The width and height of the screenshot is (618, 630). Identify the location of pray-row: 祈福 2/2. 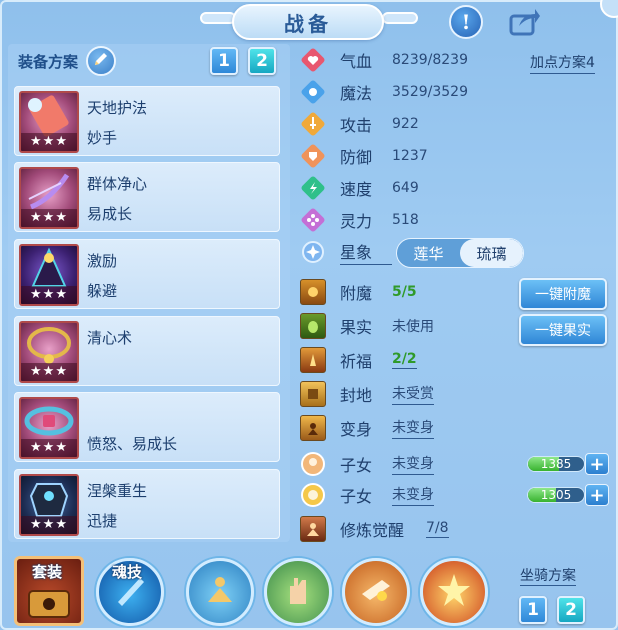
(358, 360).